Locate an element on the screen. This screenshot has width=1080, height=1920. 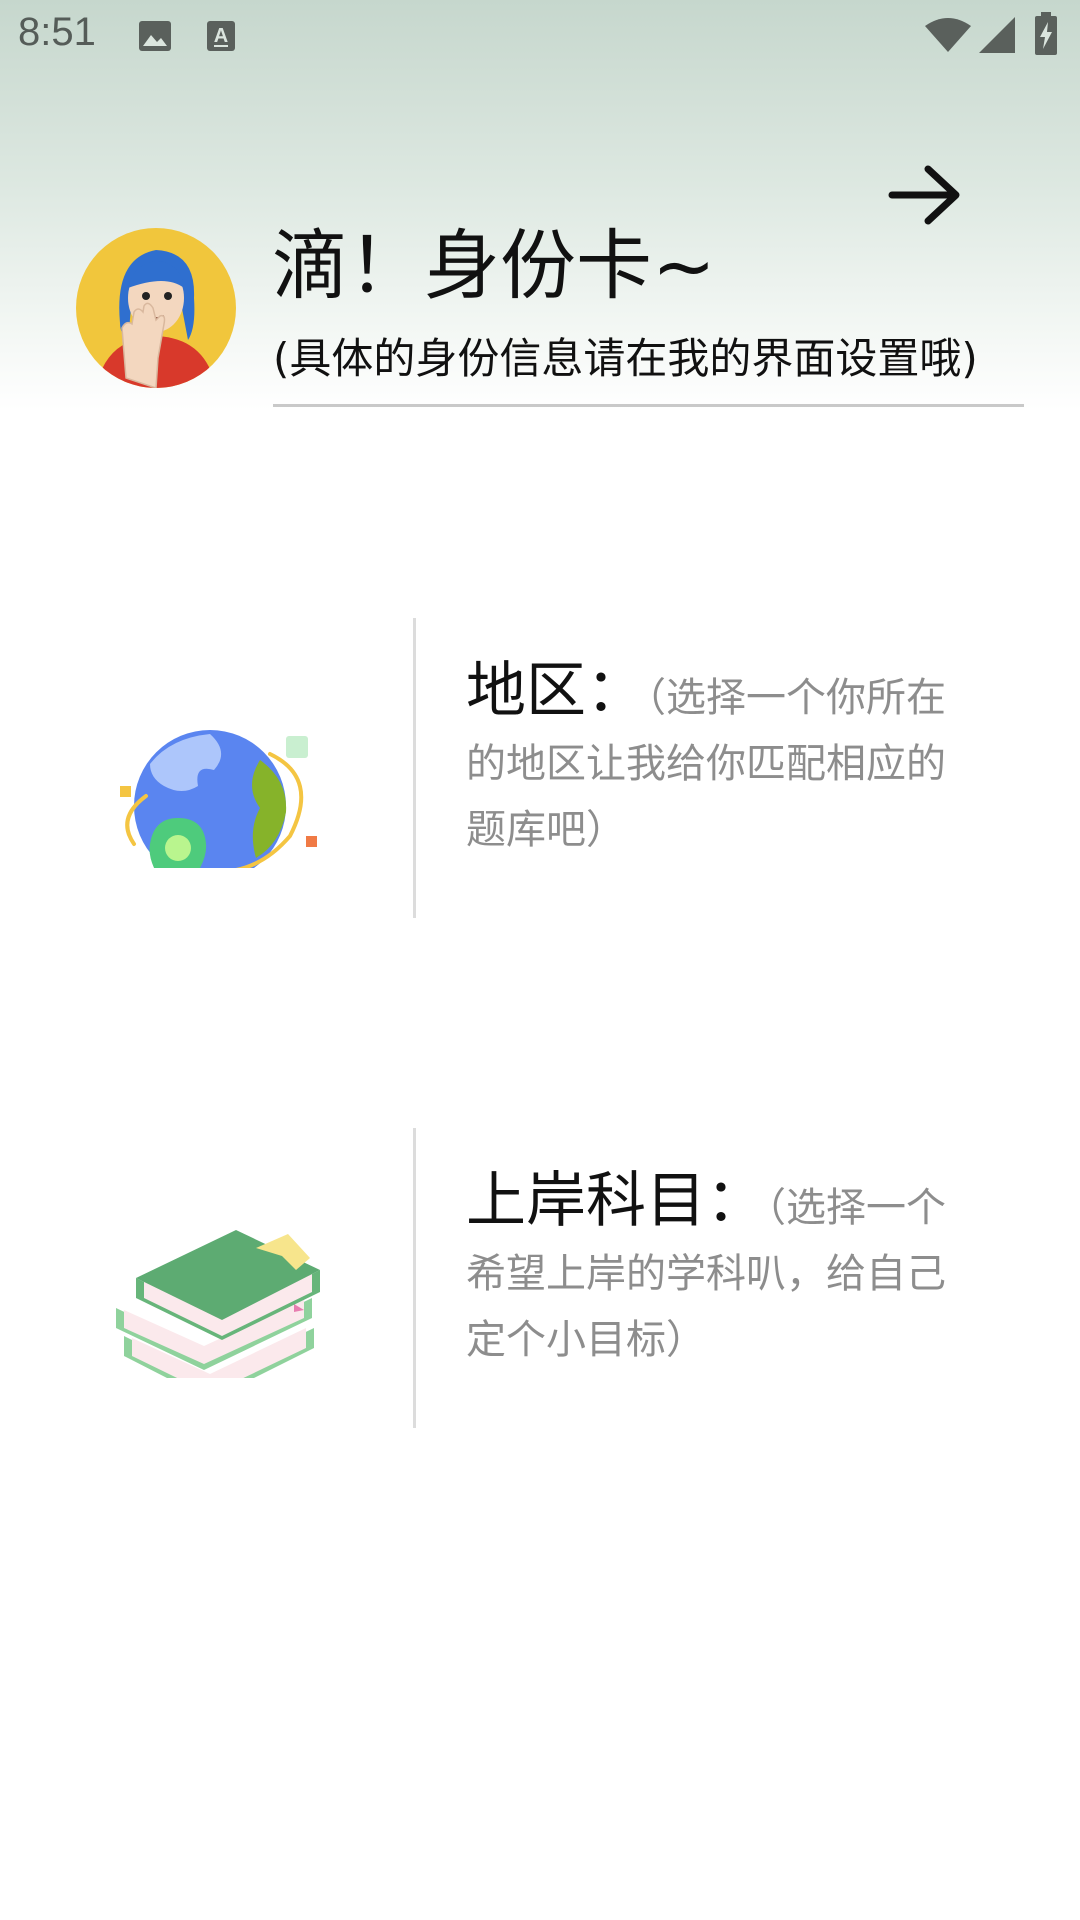
wifi-icon is located at coordinates (948, 35).